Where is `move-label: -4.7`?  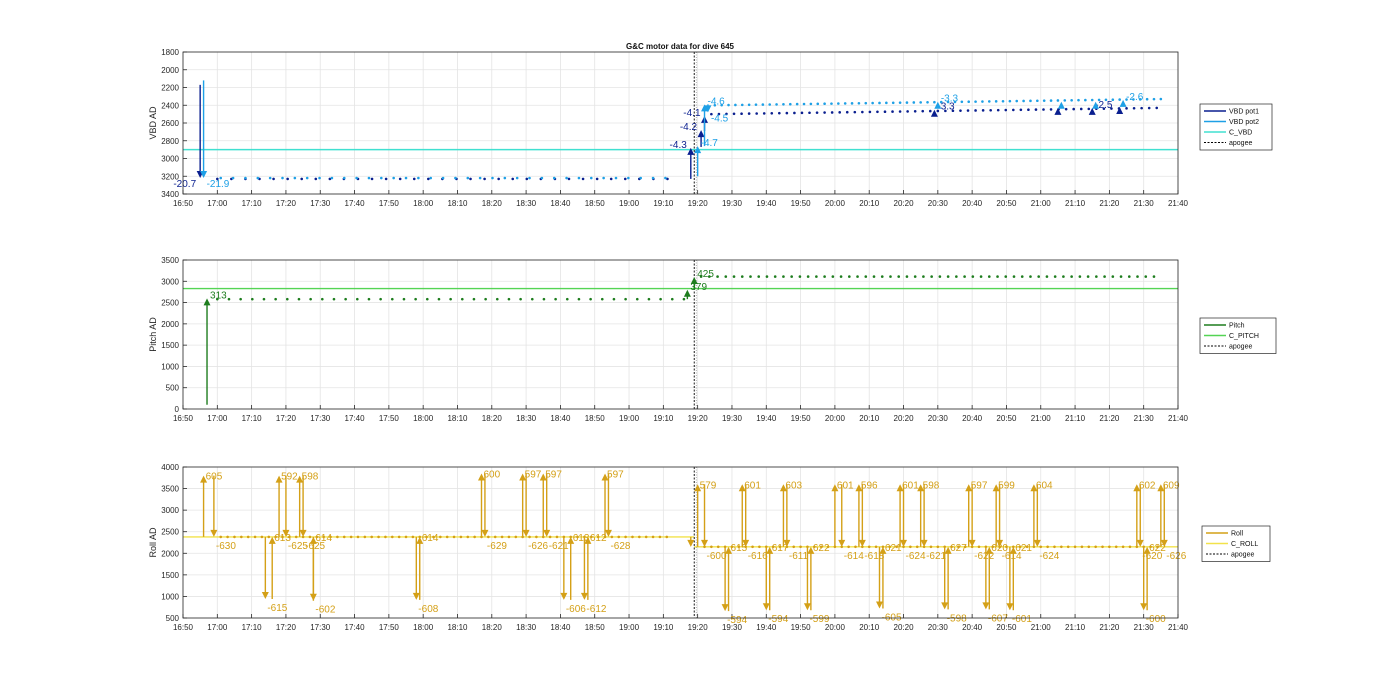 move-label: -4.7 is located at coordinates (710, 143).